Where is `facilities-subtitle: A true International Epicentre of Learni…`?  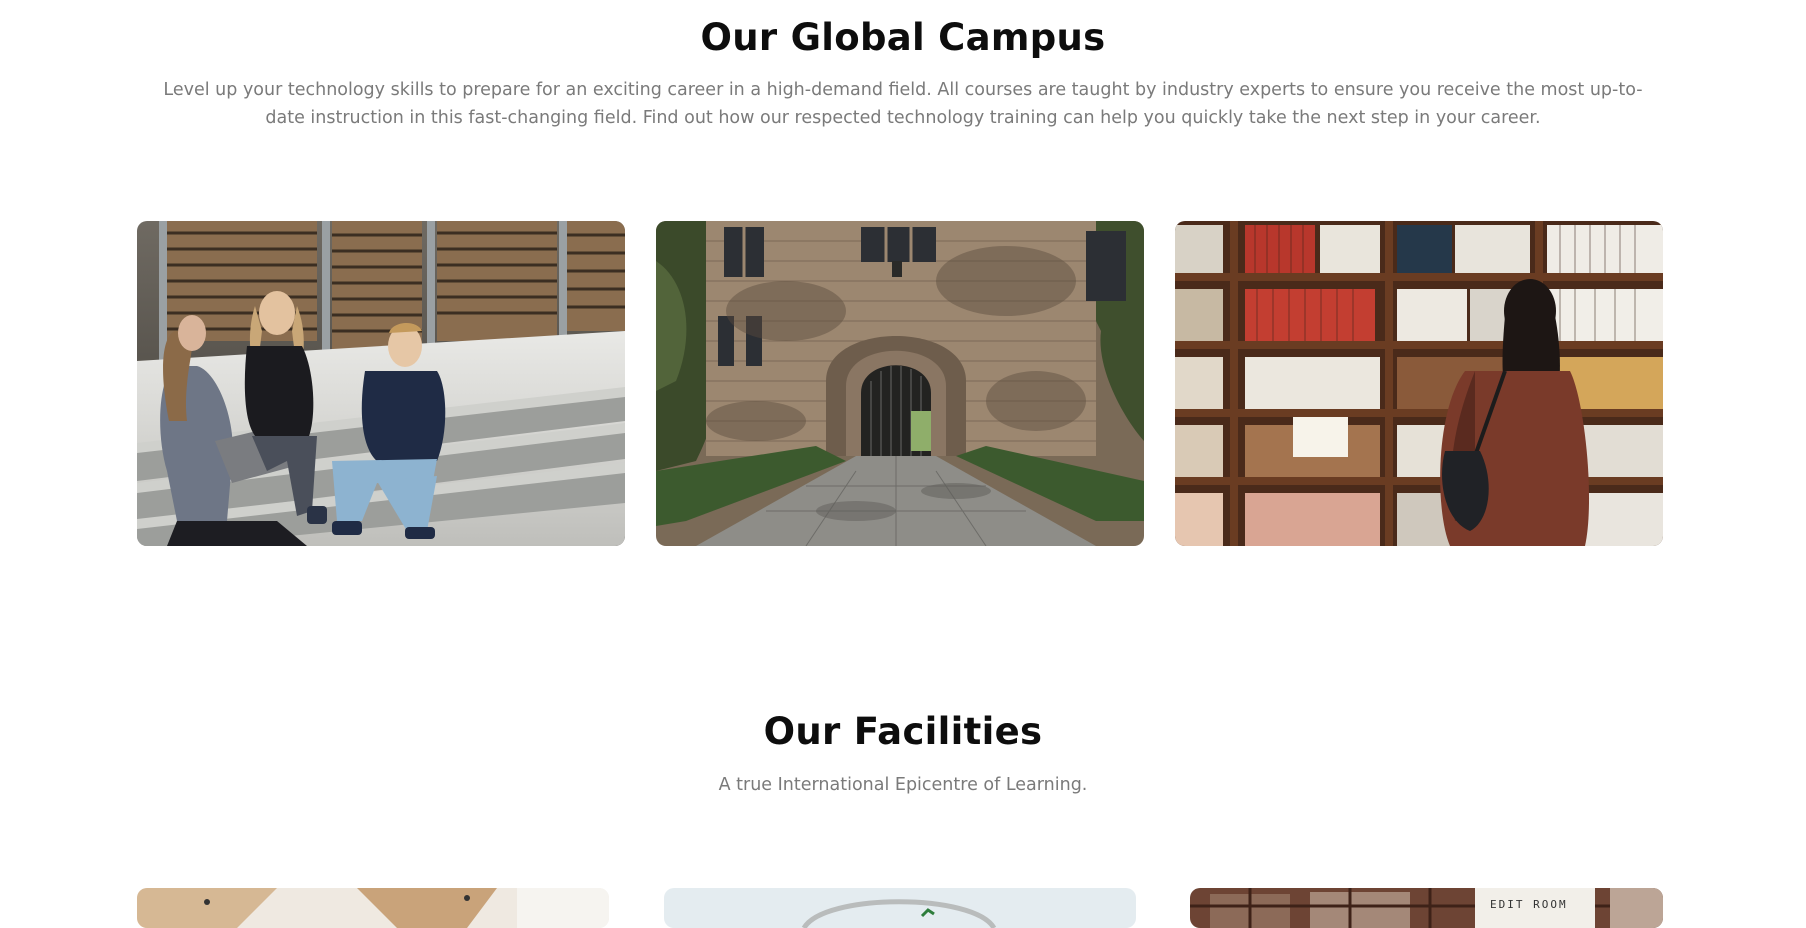
facilities-subtitle: A true International Epicentre of Learni… is located at coordinates (903, 785).